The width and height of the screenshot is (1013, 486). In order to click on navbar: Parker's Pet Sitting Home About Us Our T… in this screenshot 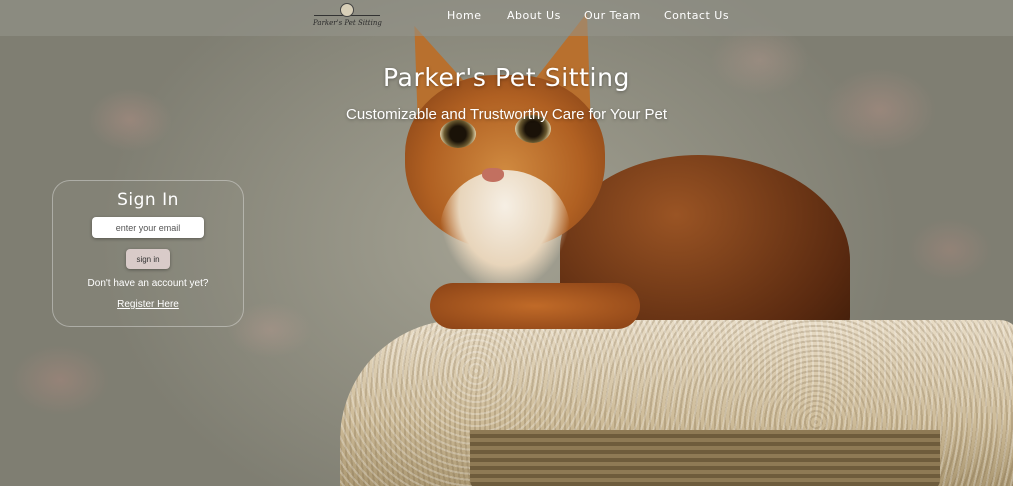, I will do `click(506, 18)`.